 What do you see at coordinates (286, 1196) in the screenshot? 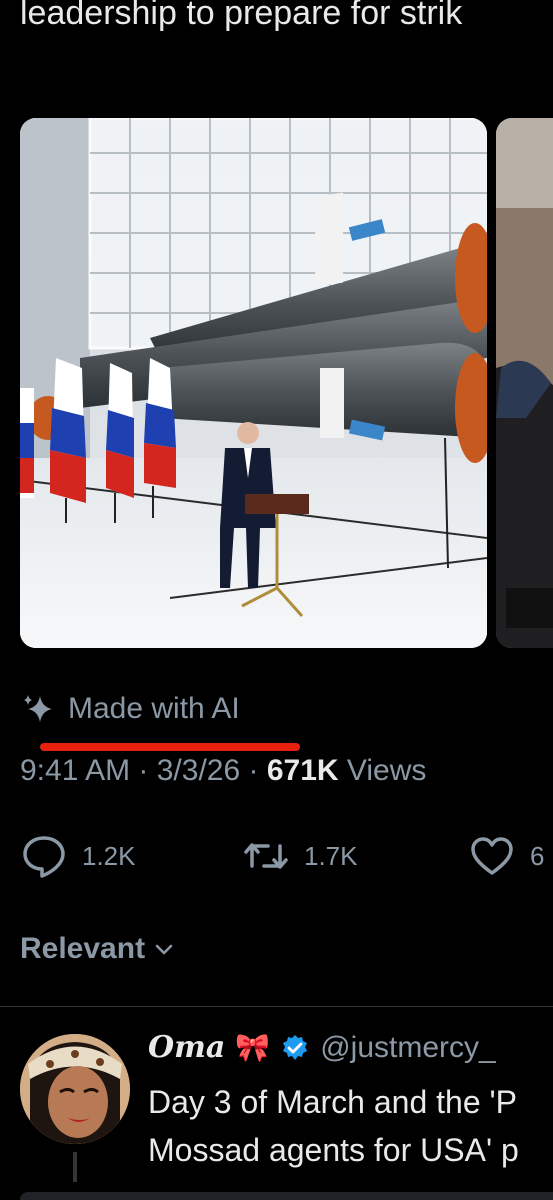
I see `bottom-sheet-edge` at bounding box center [286, 1196].